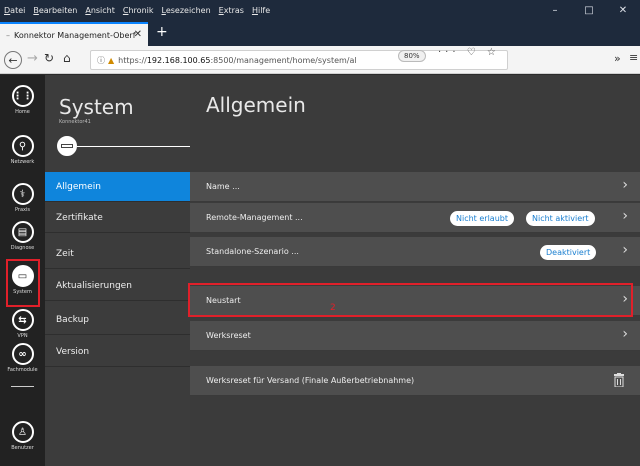  Describe the element at coordinates (261, 10) in the screenshot. I see `menu-hilfe: Hilfe` at that location.